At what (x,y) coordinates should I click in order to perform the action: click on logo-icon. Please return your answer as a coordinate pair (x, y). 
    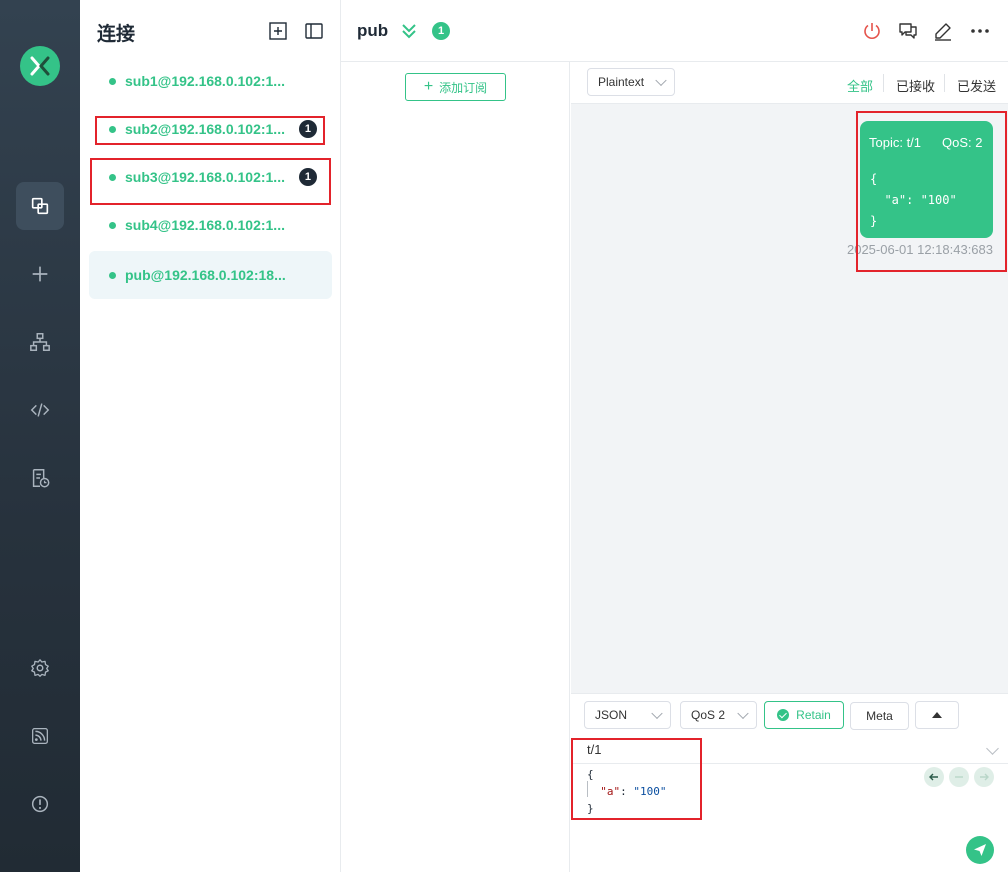
    Looking at the image, I should click on (40, 66).